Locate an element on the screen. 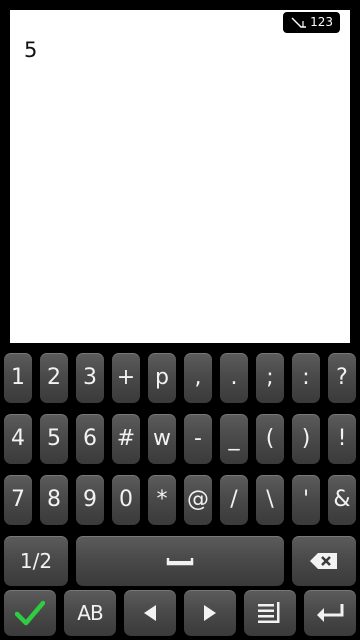 The width and height of the screenshot is (360, 640). key-comma: , is located at coordinates (198, 378).